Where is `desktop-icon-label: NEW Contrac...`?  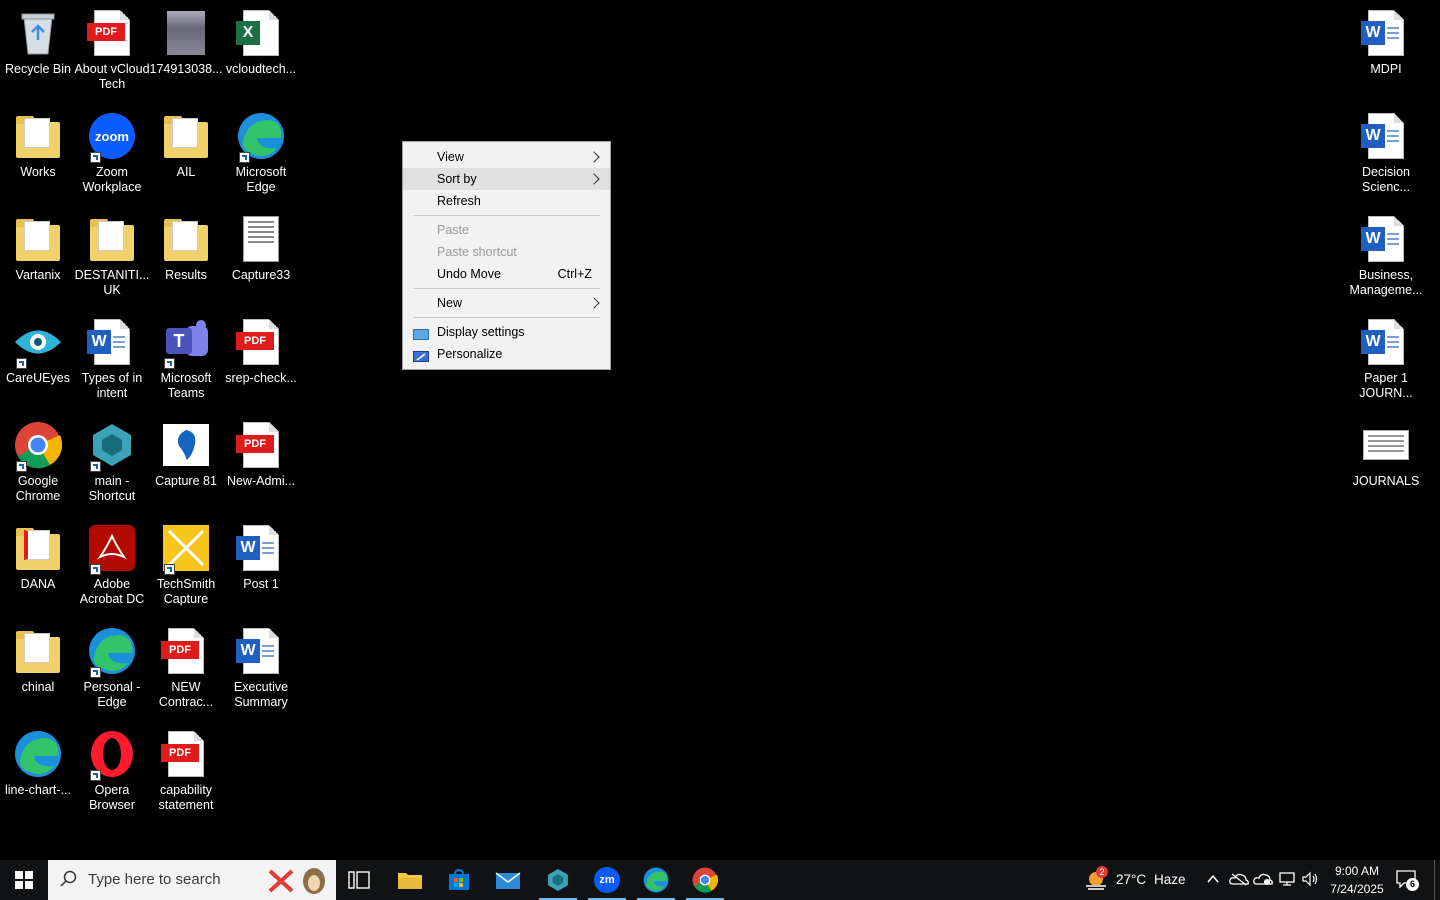
desktop-icon-label: NEW Contrac... is located at coordinates (186, 694).